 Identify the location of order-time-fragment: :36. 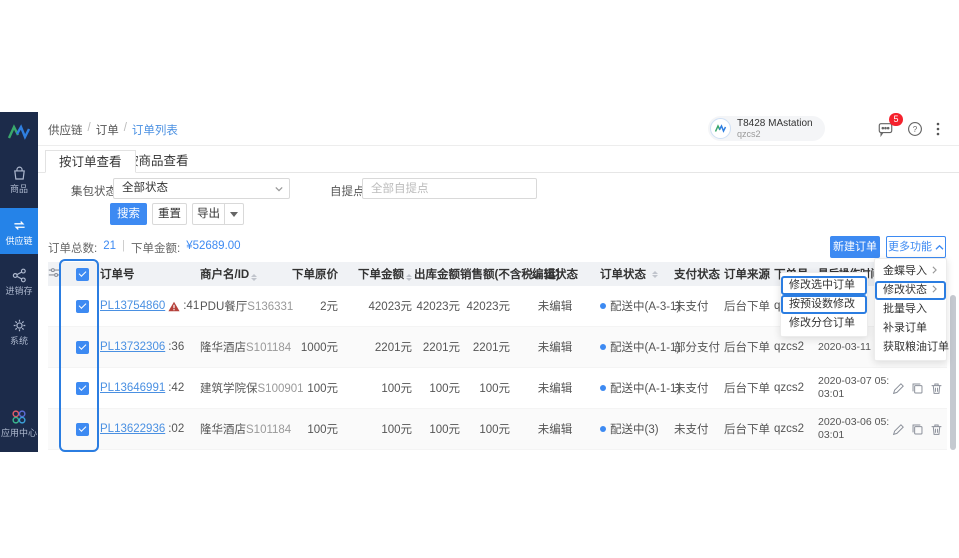
(176, 347).